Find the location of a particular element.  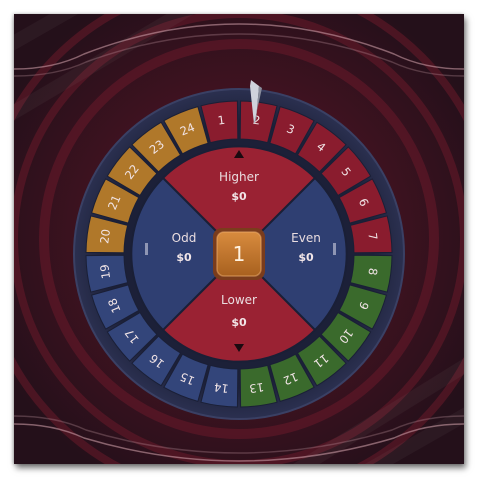

even-value: $0 is located at coordinates (306, 257).